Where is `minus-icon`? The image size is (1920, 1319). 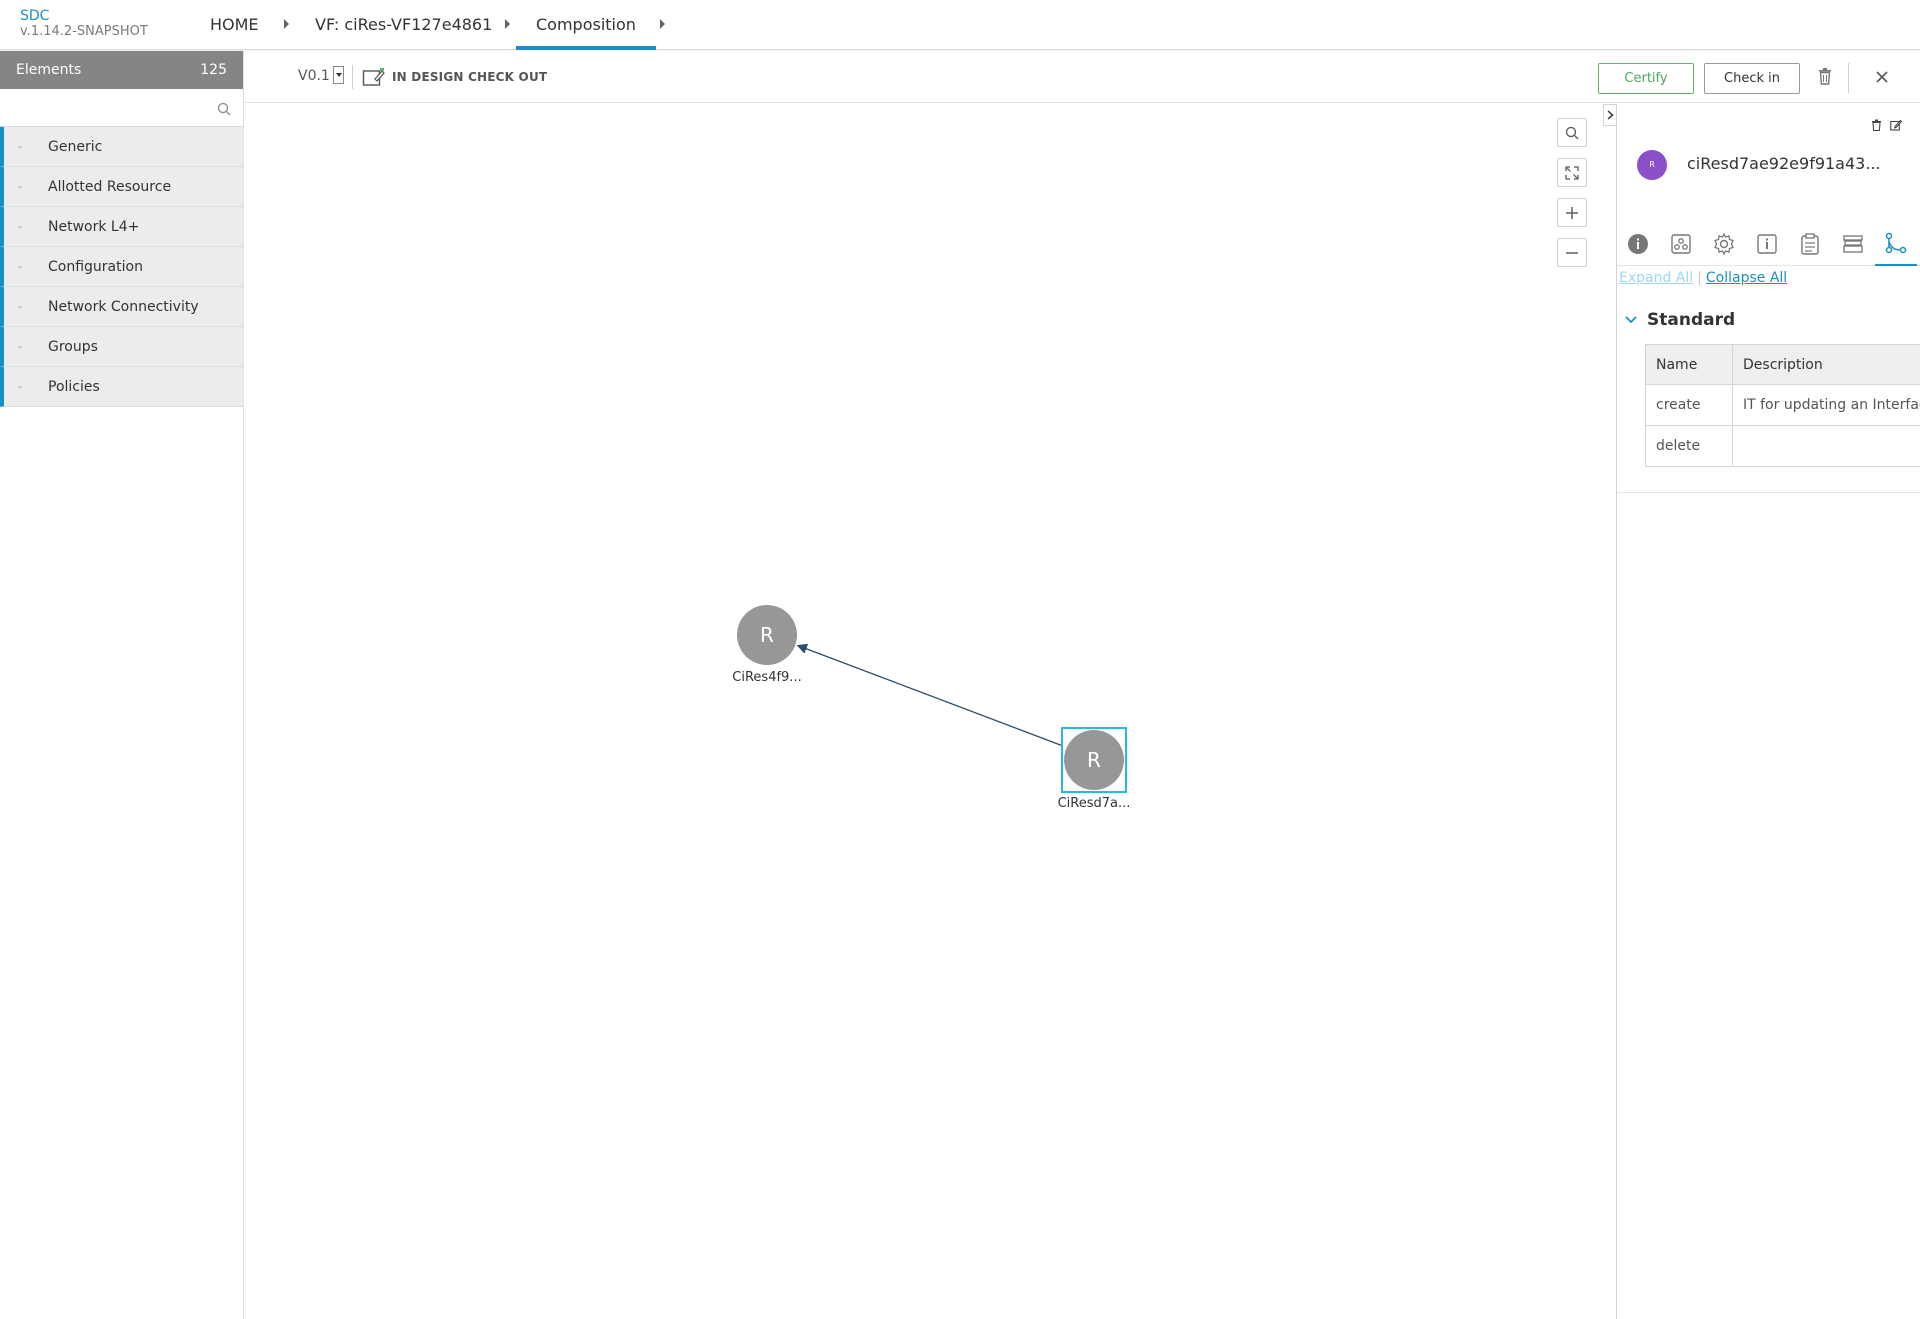
minus-icon is located at coordinates (1572, 252).